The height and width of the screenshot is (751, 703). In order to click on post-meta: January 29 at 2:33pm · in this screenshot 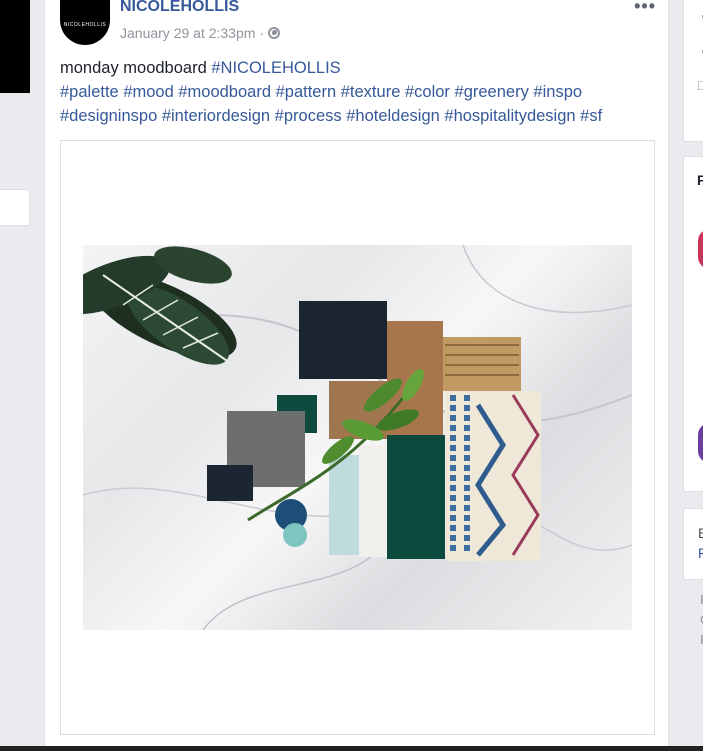, I will do `click(200, 33)`.